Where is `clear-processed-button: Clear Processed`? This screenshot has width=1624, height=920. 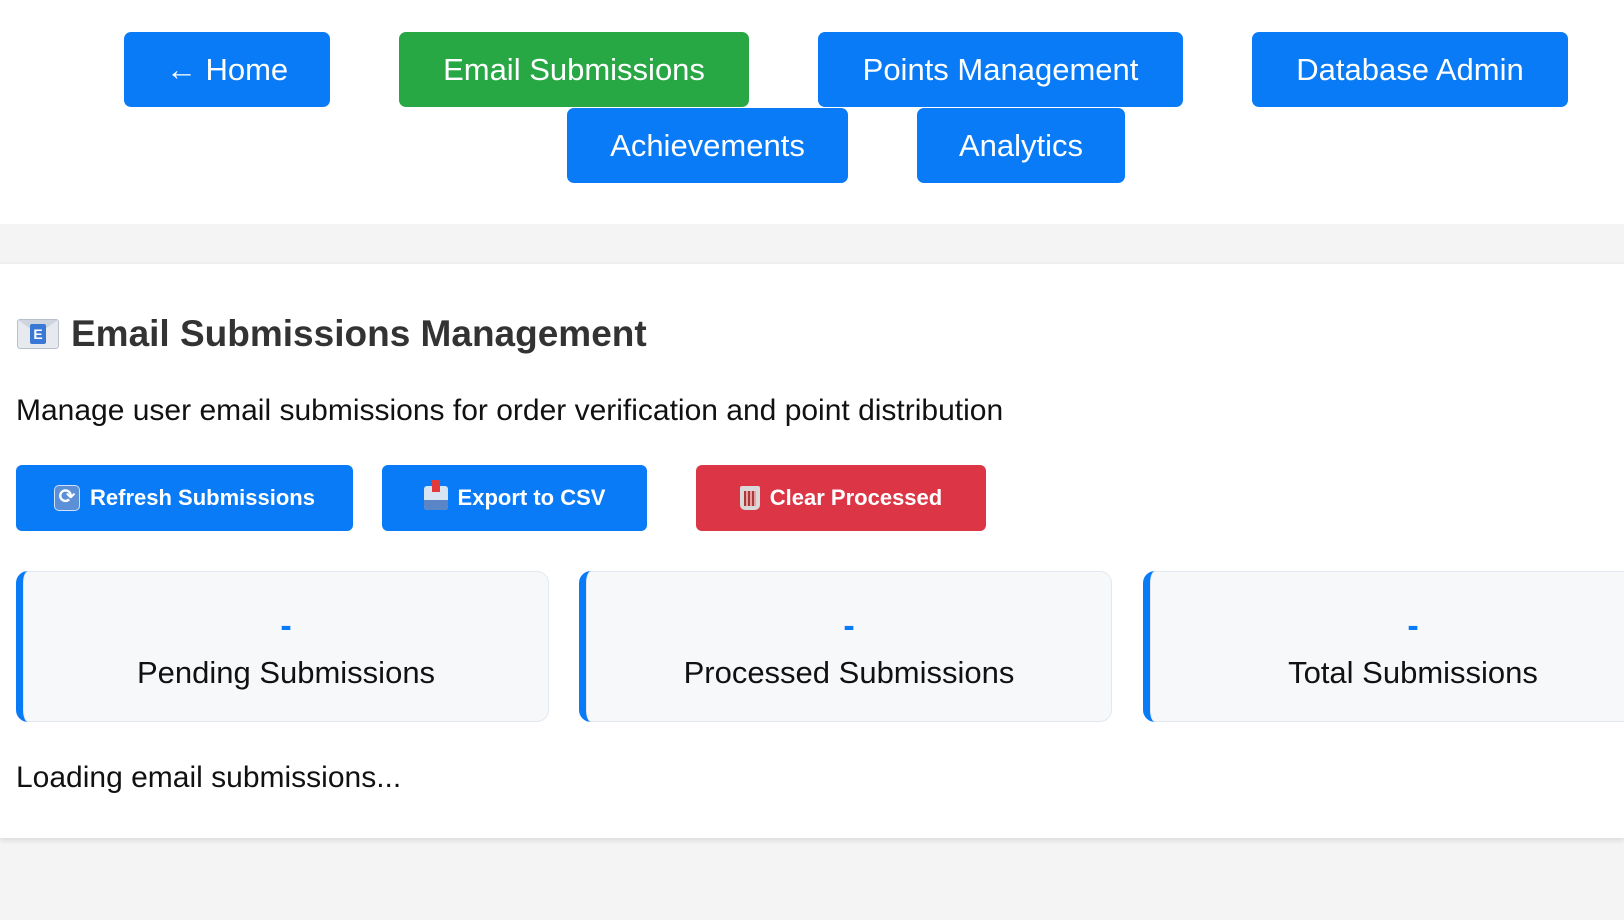 clear-processed-button: Clear Processed is located at coordinates (841, 498).